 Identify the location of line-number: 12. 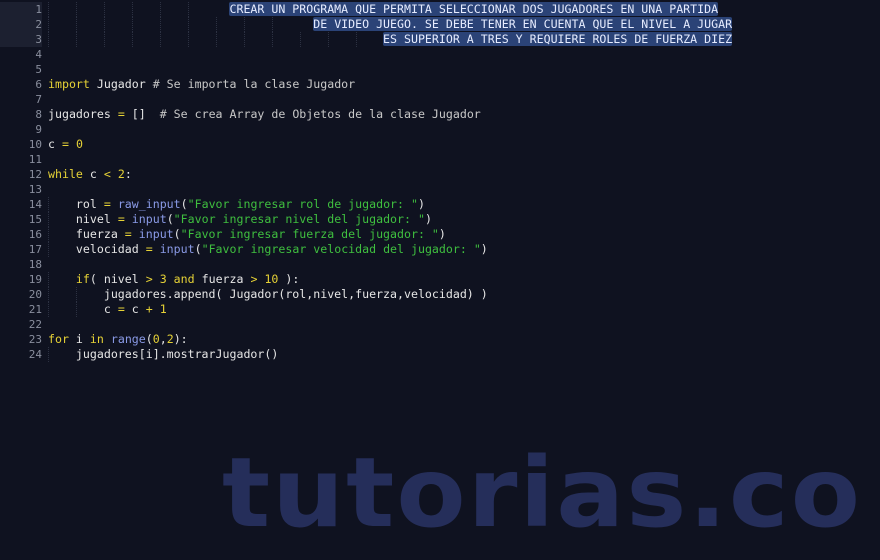
(21, 174).